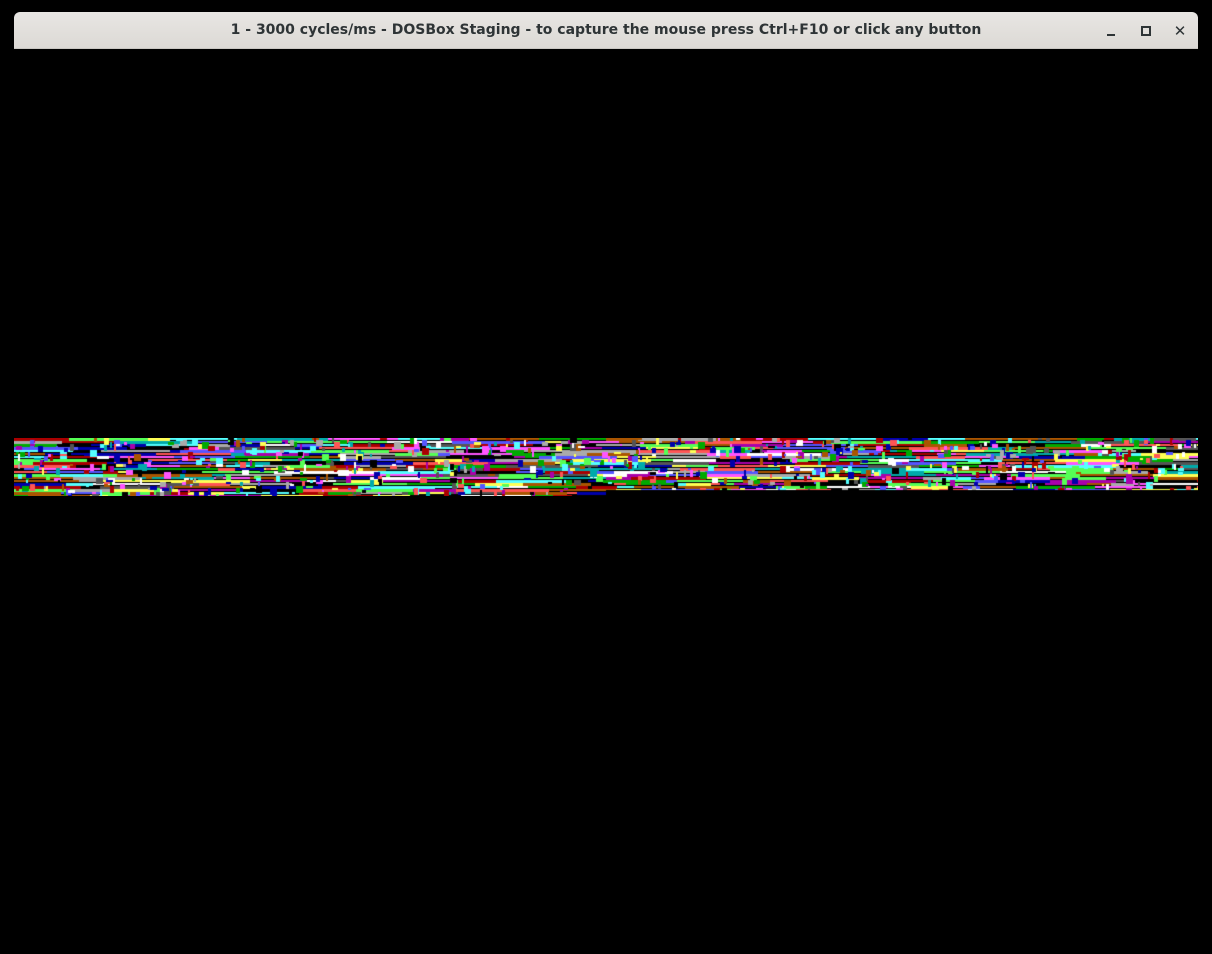 Image resolution: width=1212 pixels, height=954 pixels. I want to click on garbled-display-band, so click(606, 467).